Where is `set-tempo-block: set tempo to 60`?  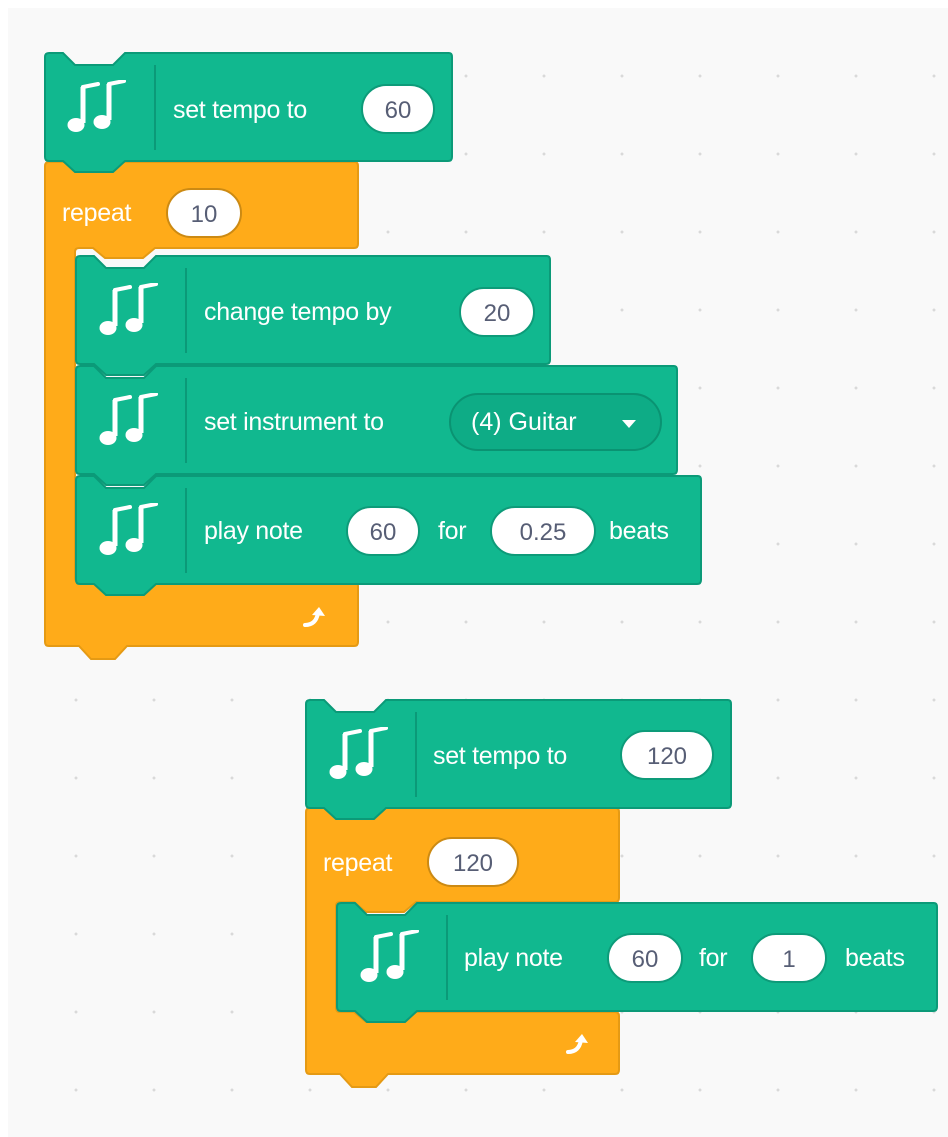
set-tempo-block: set tempo to 60 is located at coordinates (248, 112).